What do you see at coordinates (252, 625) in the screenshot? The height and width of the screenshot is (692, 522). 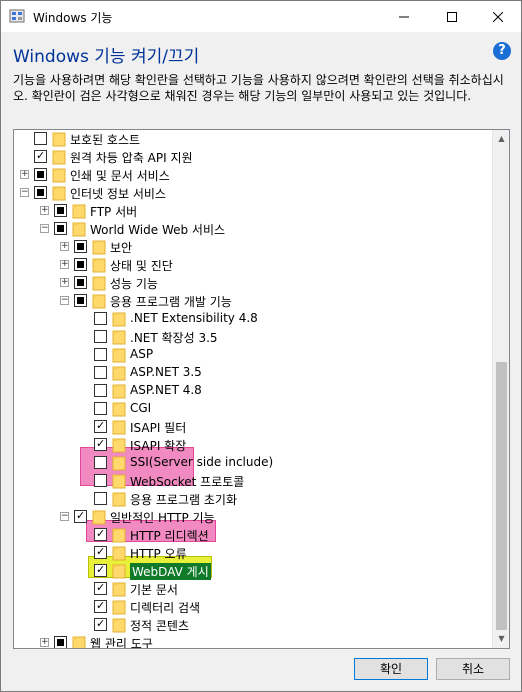 I see `tree-item: ✓ 정적 콘텐츠` at bounding box center [252, 625].